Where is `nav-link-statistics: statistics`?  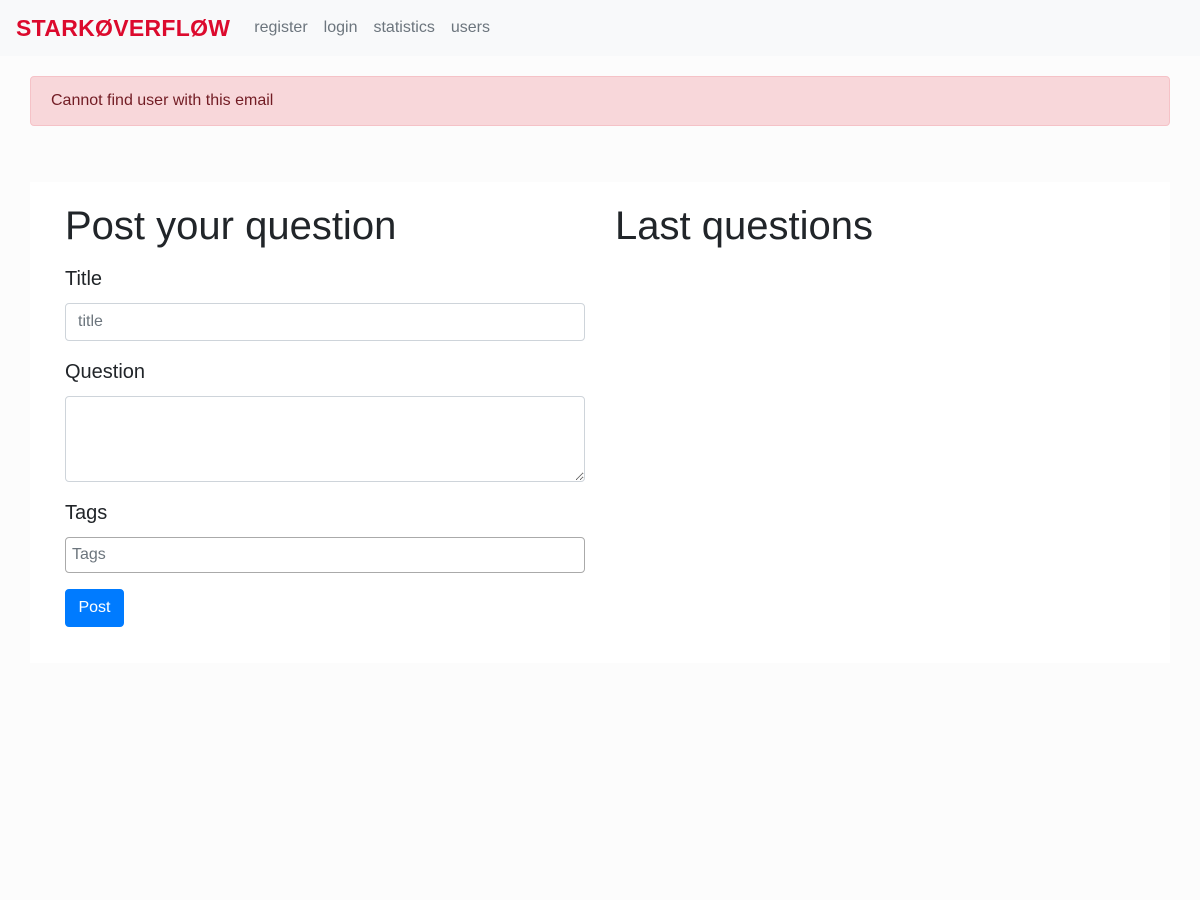
nav-link-statistics: statistics is located at coordinates (403, 28).